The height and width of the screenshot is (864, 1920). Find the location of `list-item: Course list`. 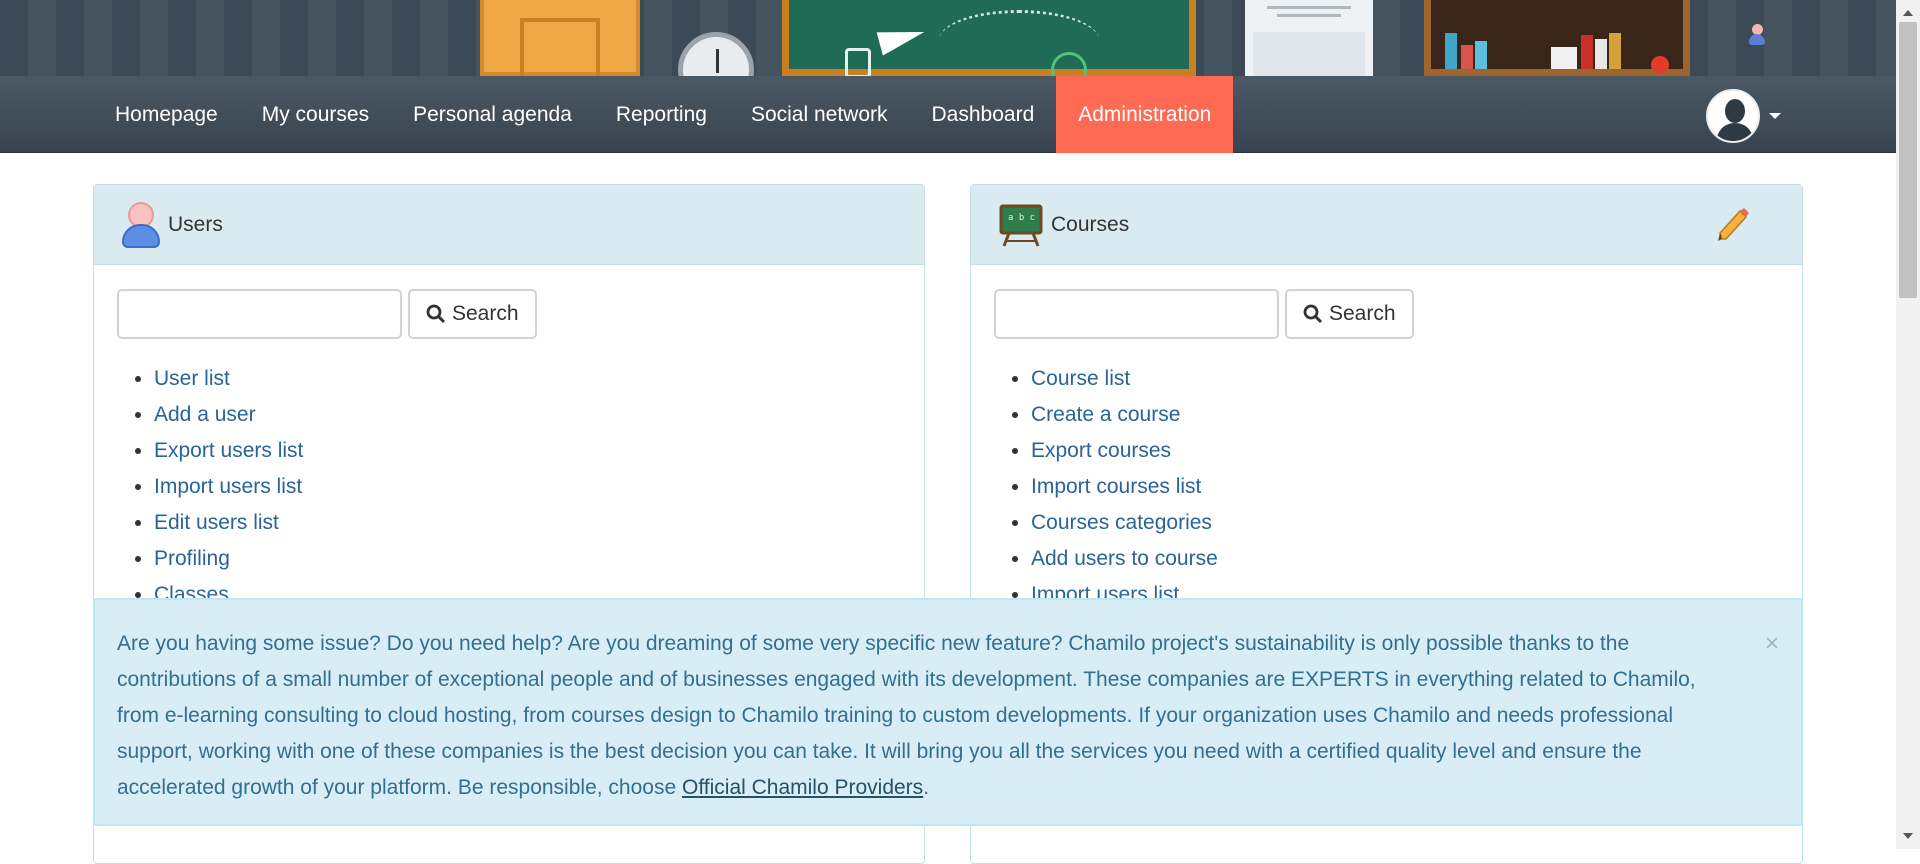

list-item: Course list is located at coordinates (1405, 379).